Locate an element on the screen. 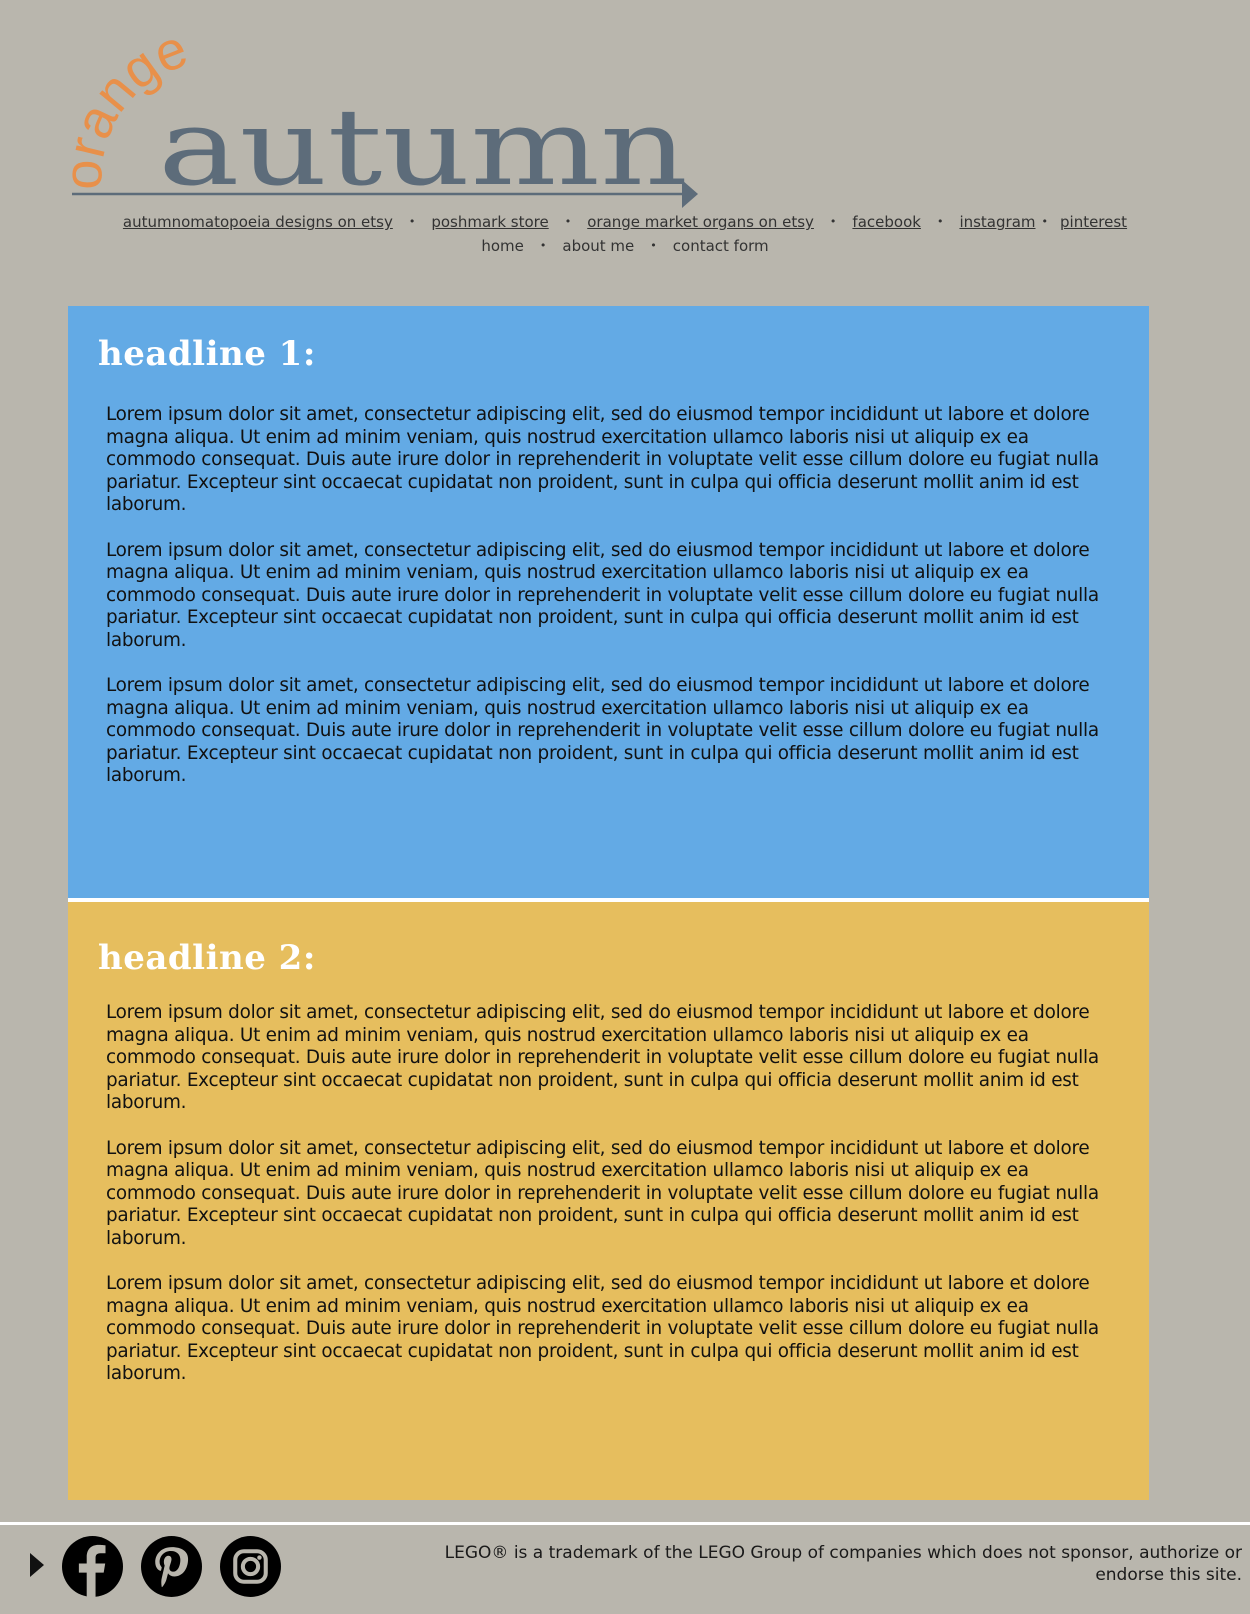  play-triangle-icon is located at coordinates (37, 1565).